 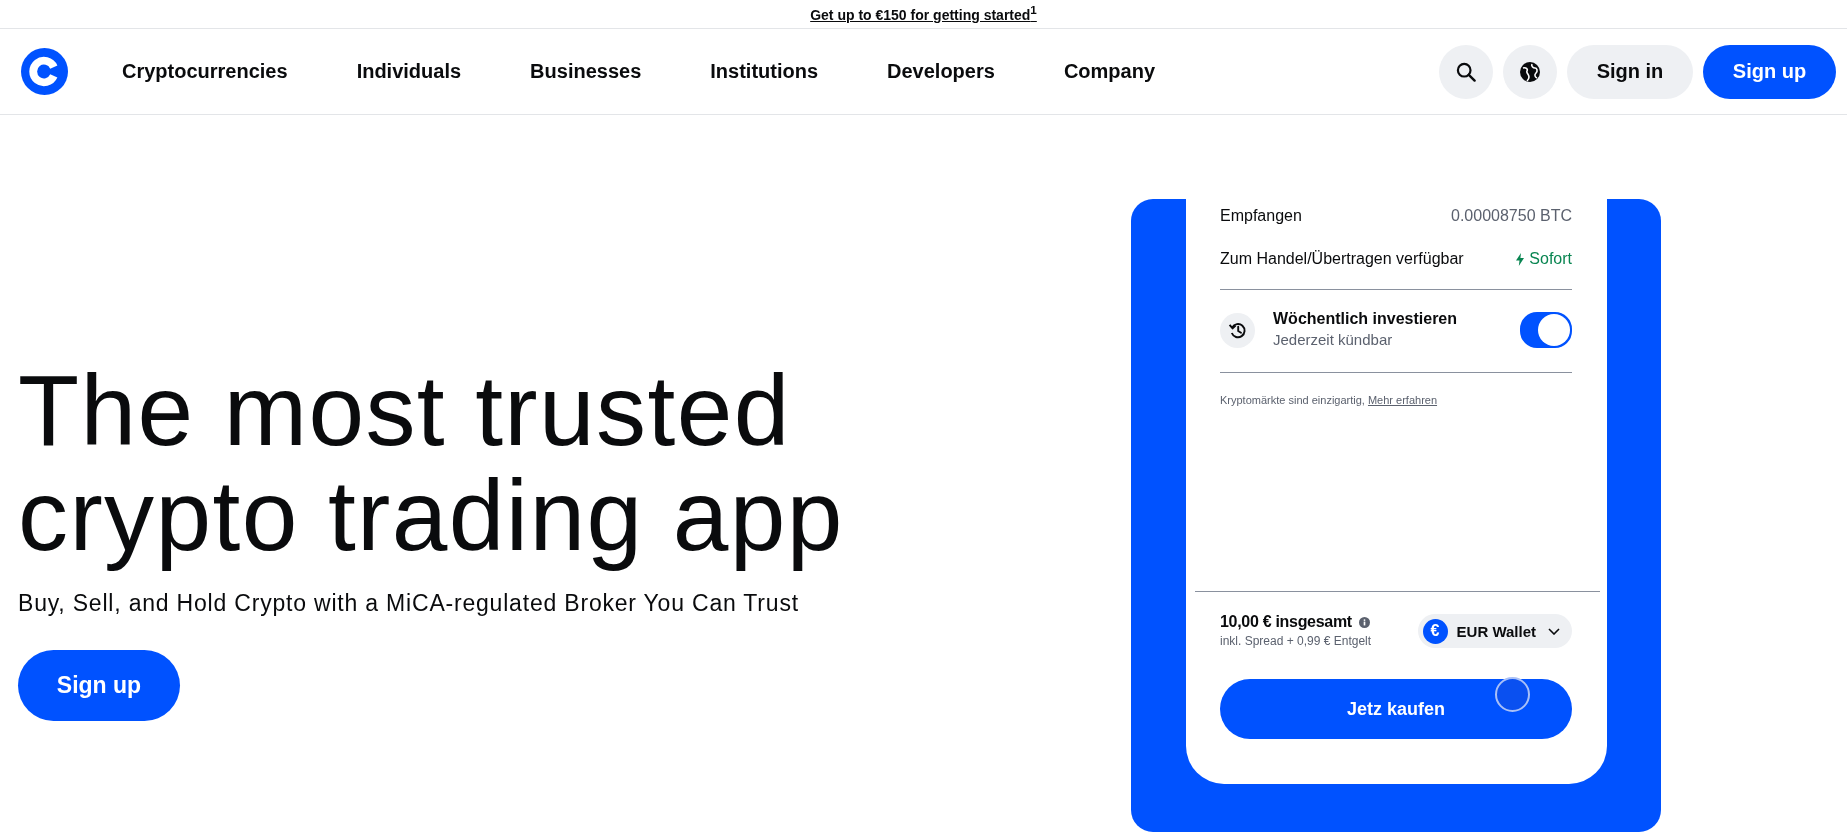 What do you see at coordinates (764, 71) in the screenshot?
I see `nav-link: Institutions` at bounding box center [764, 71].